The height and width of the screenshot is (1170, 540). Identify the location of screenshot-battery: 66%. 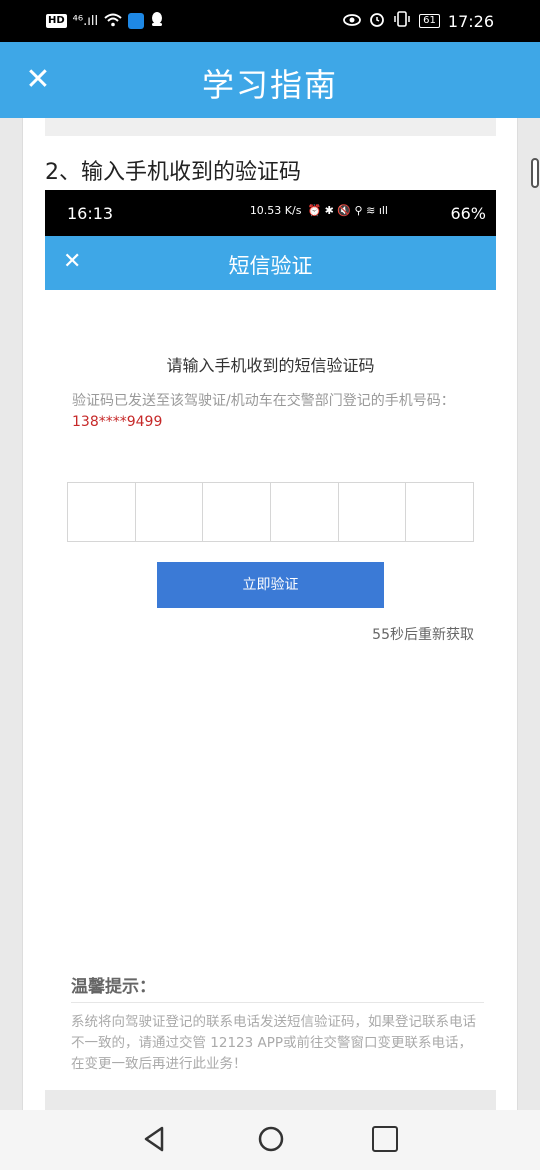
(468, 213).